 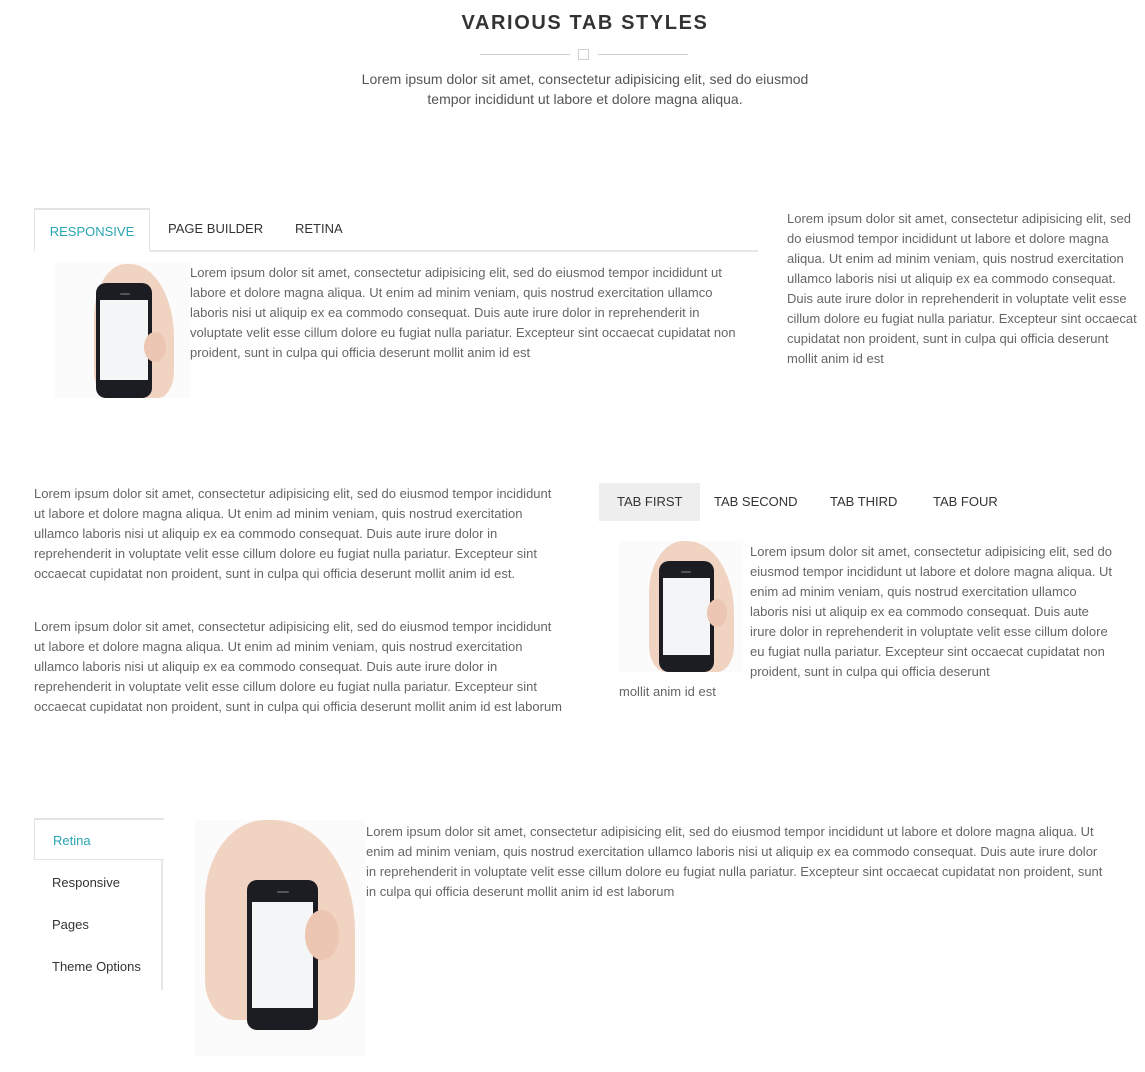 What do you see at coordinates (319, 230) in the screenshot?
I see `tab-retina: RETINA` at bounding box center [319, 230].